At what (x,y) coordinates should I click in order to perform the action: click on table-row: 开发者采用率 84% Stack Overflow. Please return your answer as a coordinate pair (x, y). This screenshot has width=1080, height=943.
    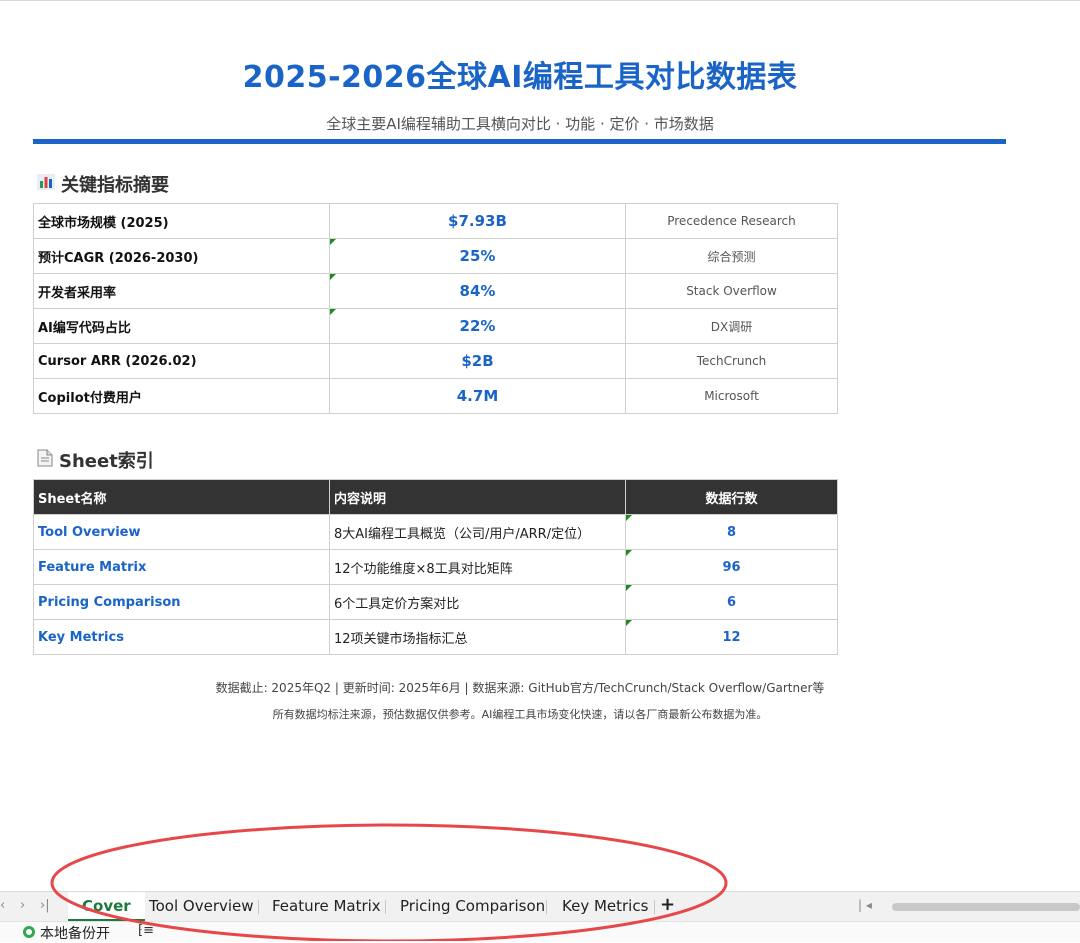
    Looking at the image, I should click on (435, 291).